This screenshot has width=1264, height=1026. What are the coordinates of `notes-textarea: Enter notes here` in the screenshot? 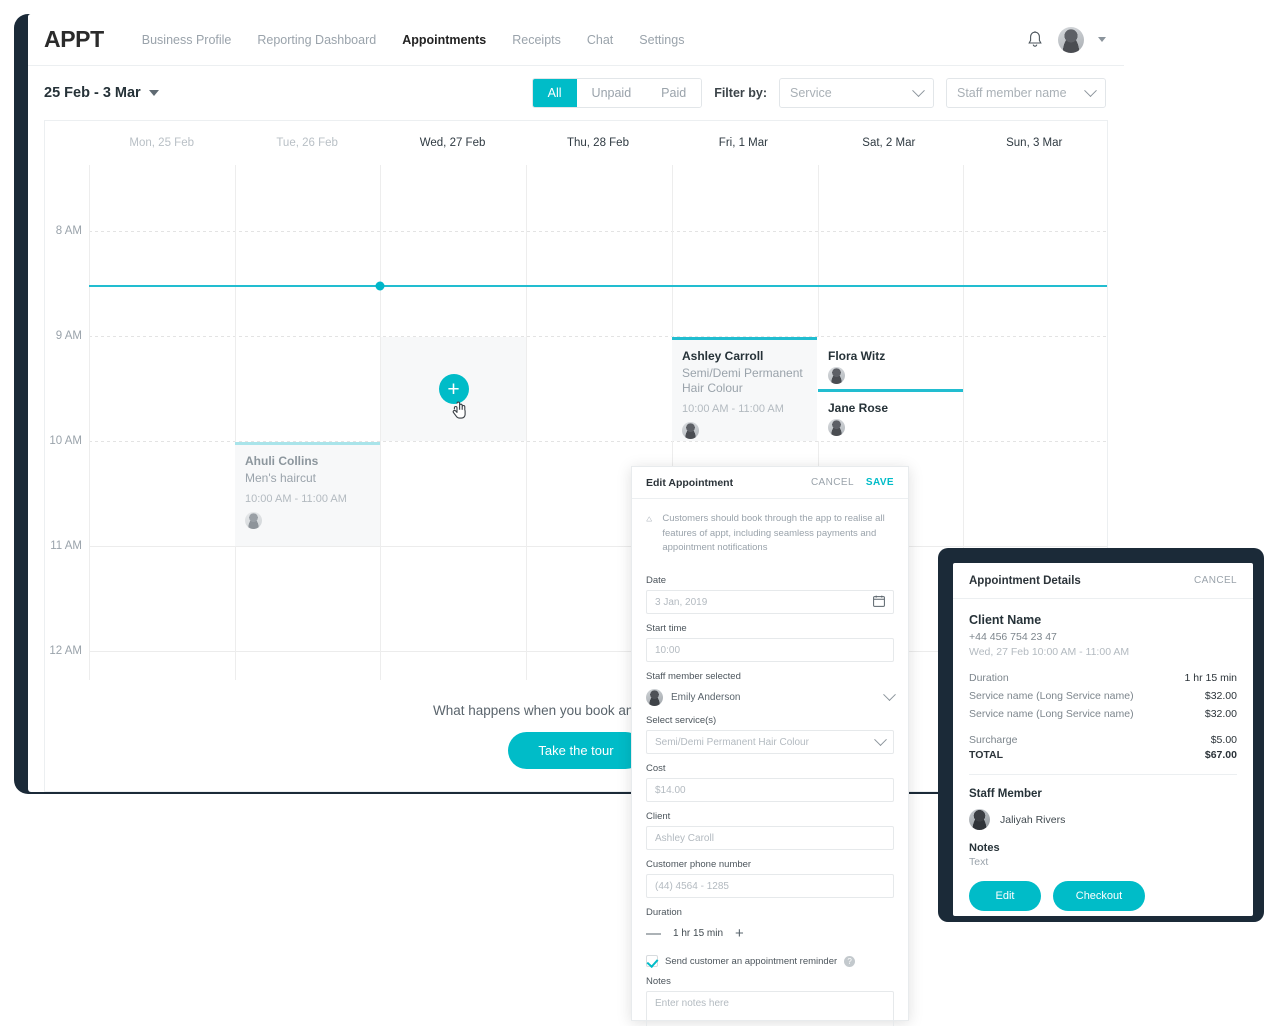 It's located at (770, 1008).